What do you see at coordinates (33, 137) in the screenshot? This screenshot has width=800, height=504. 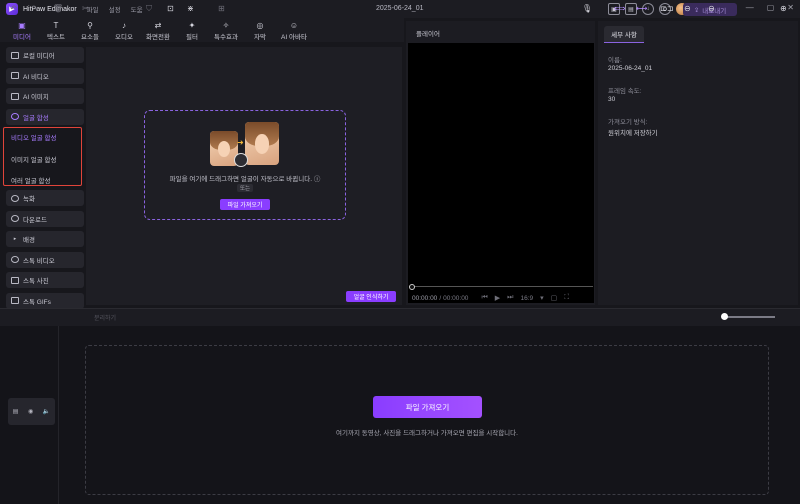 I see `submenu-video-face-swap: 비디오 얼굴 합성` at bounding box center [33, 137].